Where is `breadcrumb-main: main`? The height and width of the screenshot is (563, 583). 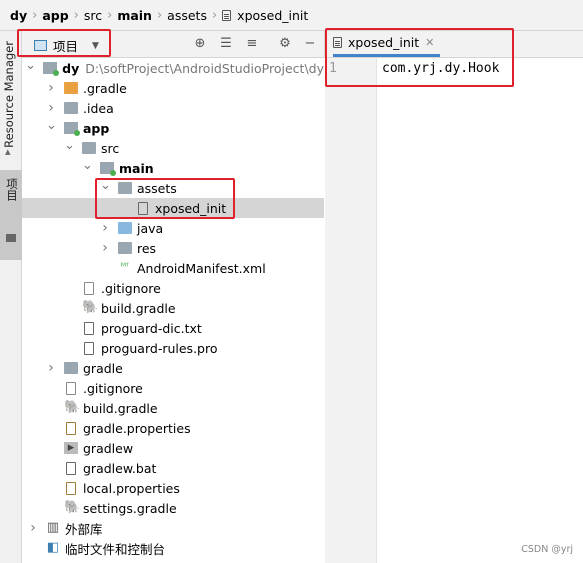
breadcrumb-main: main is located at coordinates (134, 15).